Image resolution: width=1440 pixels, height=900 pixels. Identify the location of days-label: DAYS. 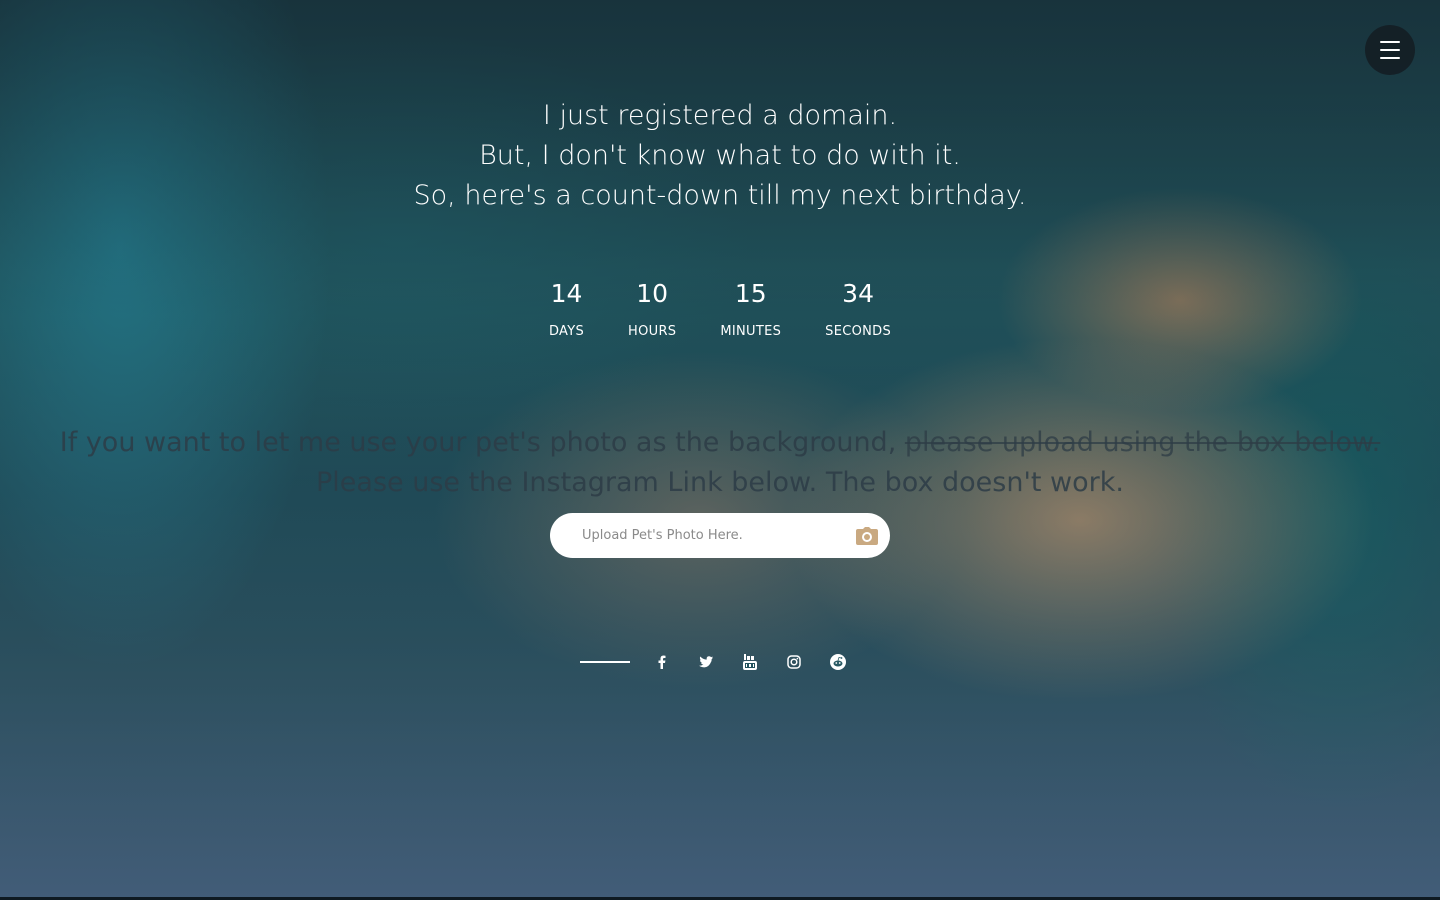
(566, 331).